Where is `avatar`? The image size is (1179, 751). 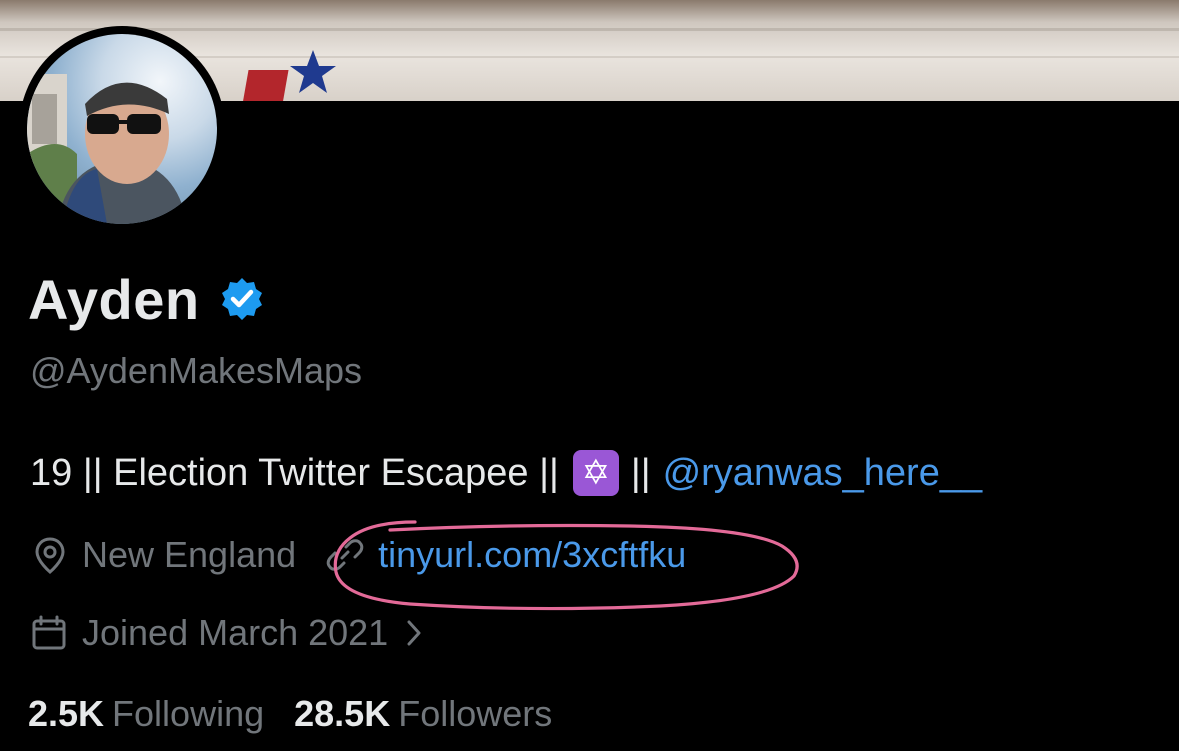 avatar is located at coordinates (122, 129).